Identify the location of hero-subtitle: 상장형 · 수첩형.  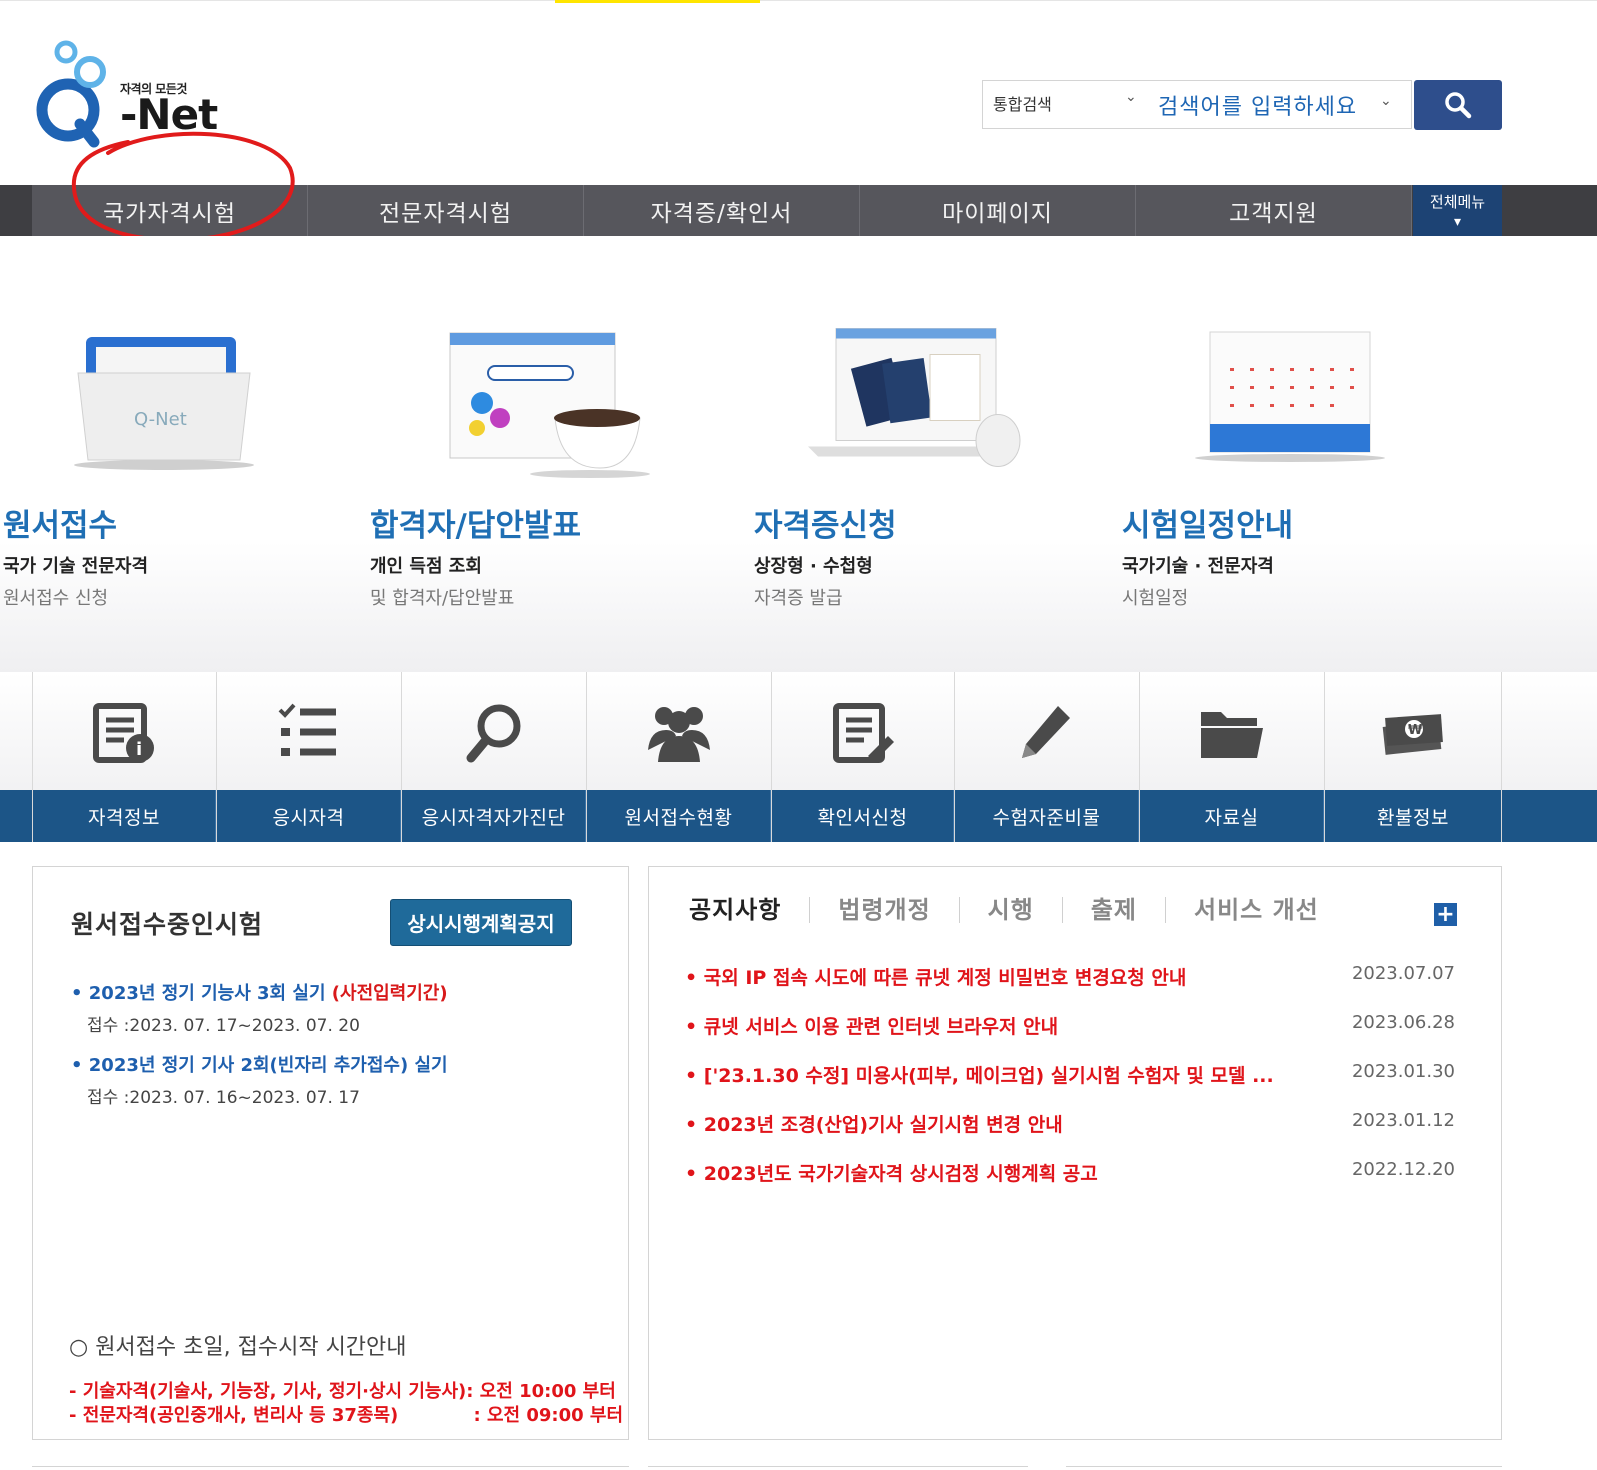
(813, 566).